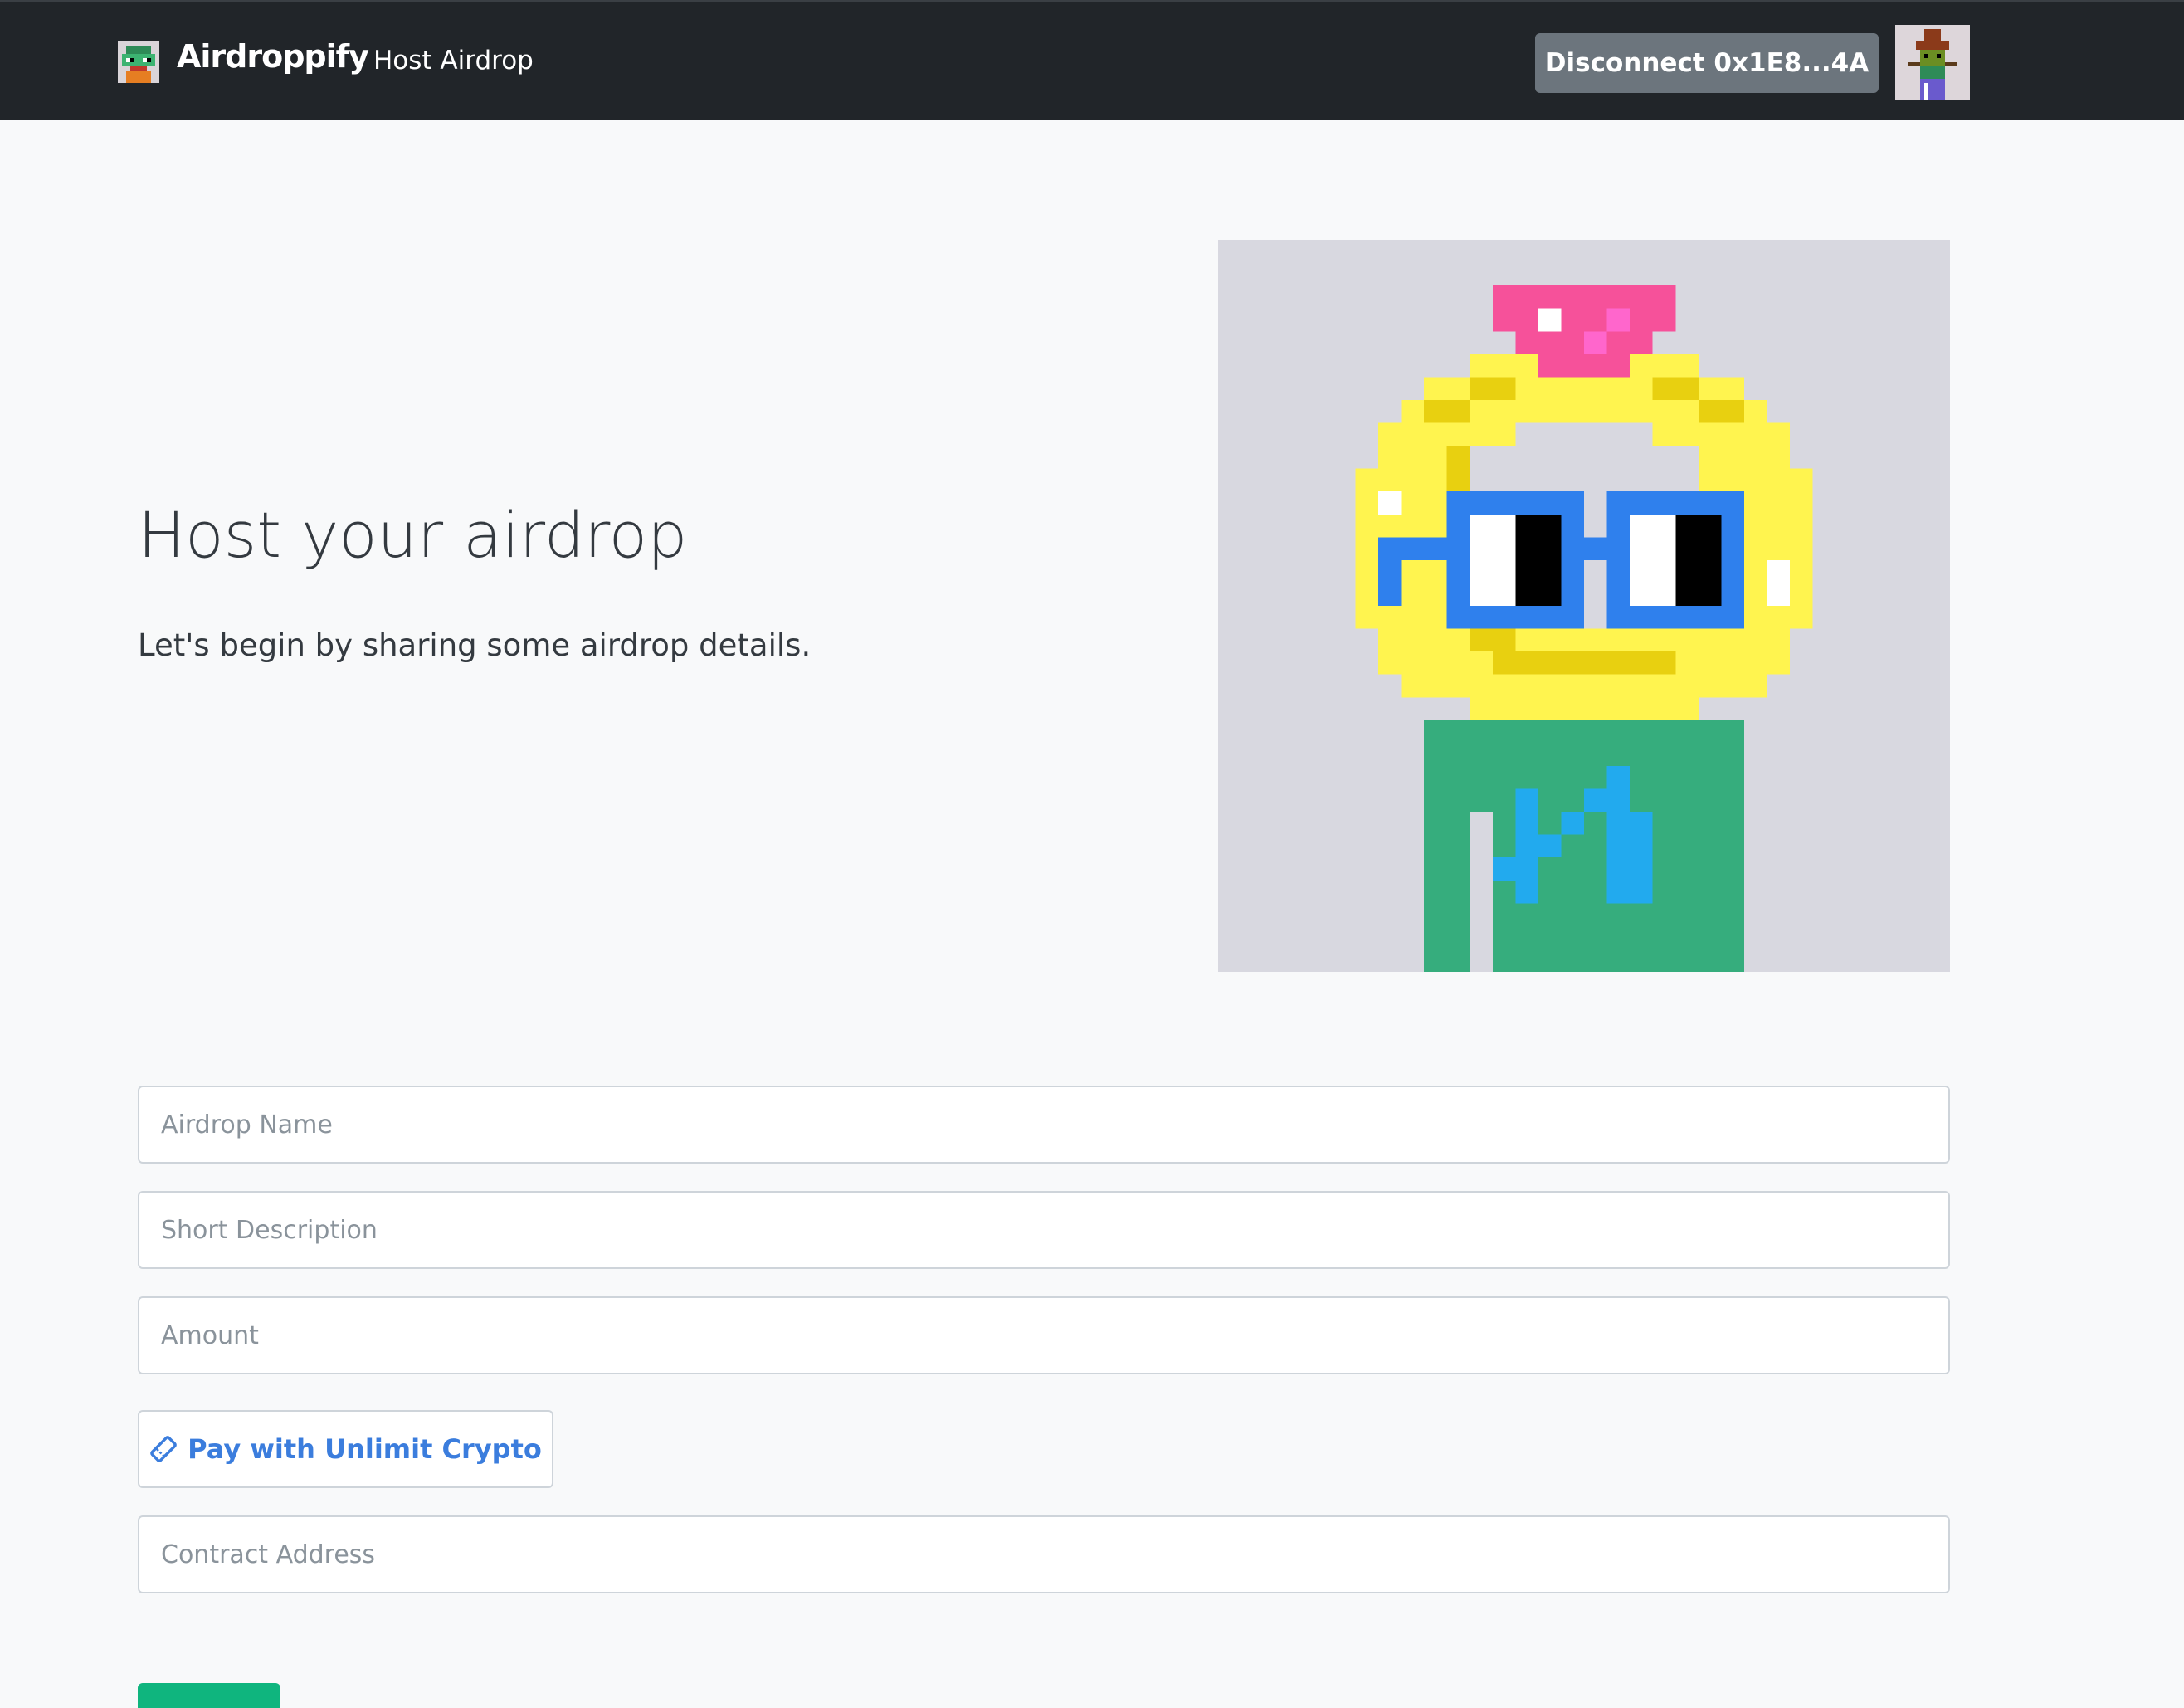  I want to click on nav-link-host-airdrop: Host Airdrop, so click(453, 61).